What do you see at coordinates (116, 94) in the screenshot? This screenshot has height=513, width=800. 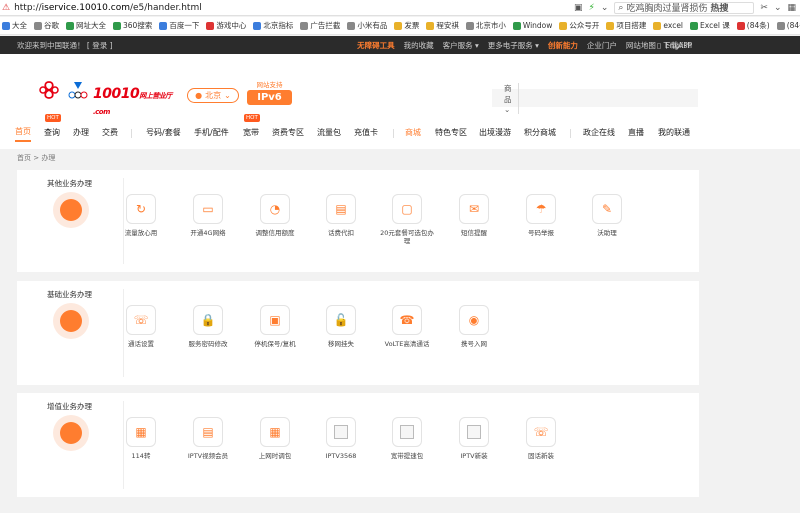 I see `logo-number: 10010` at bounding box center [116, 94].